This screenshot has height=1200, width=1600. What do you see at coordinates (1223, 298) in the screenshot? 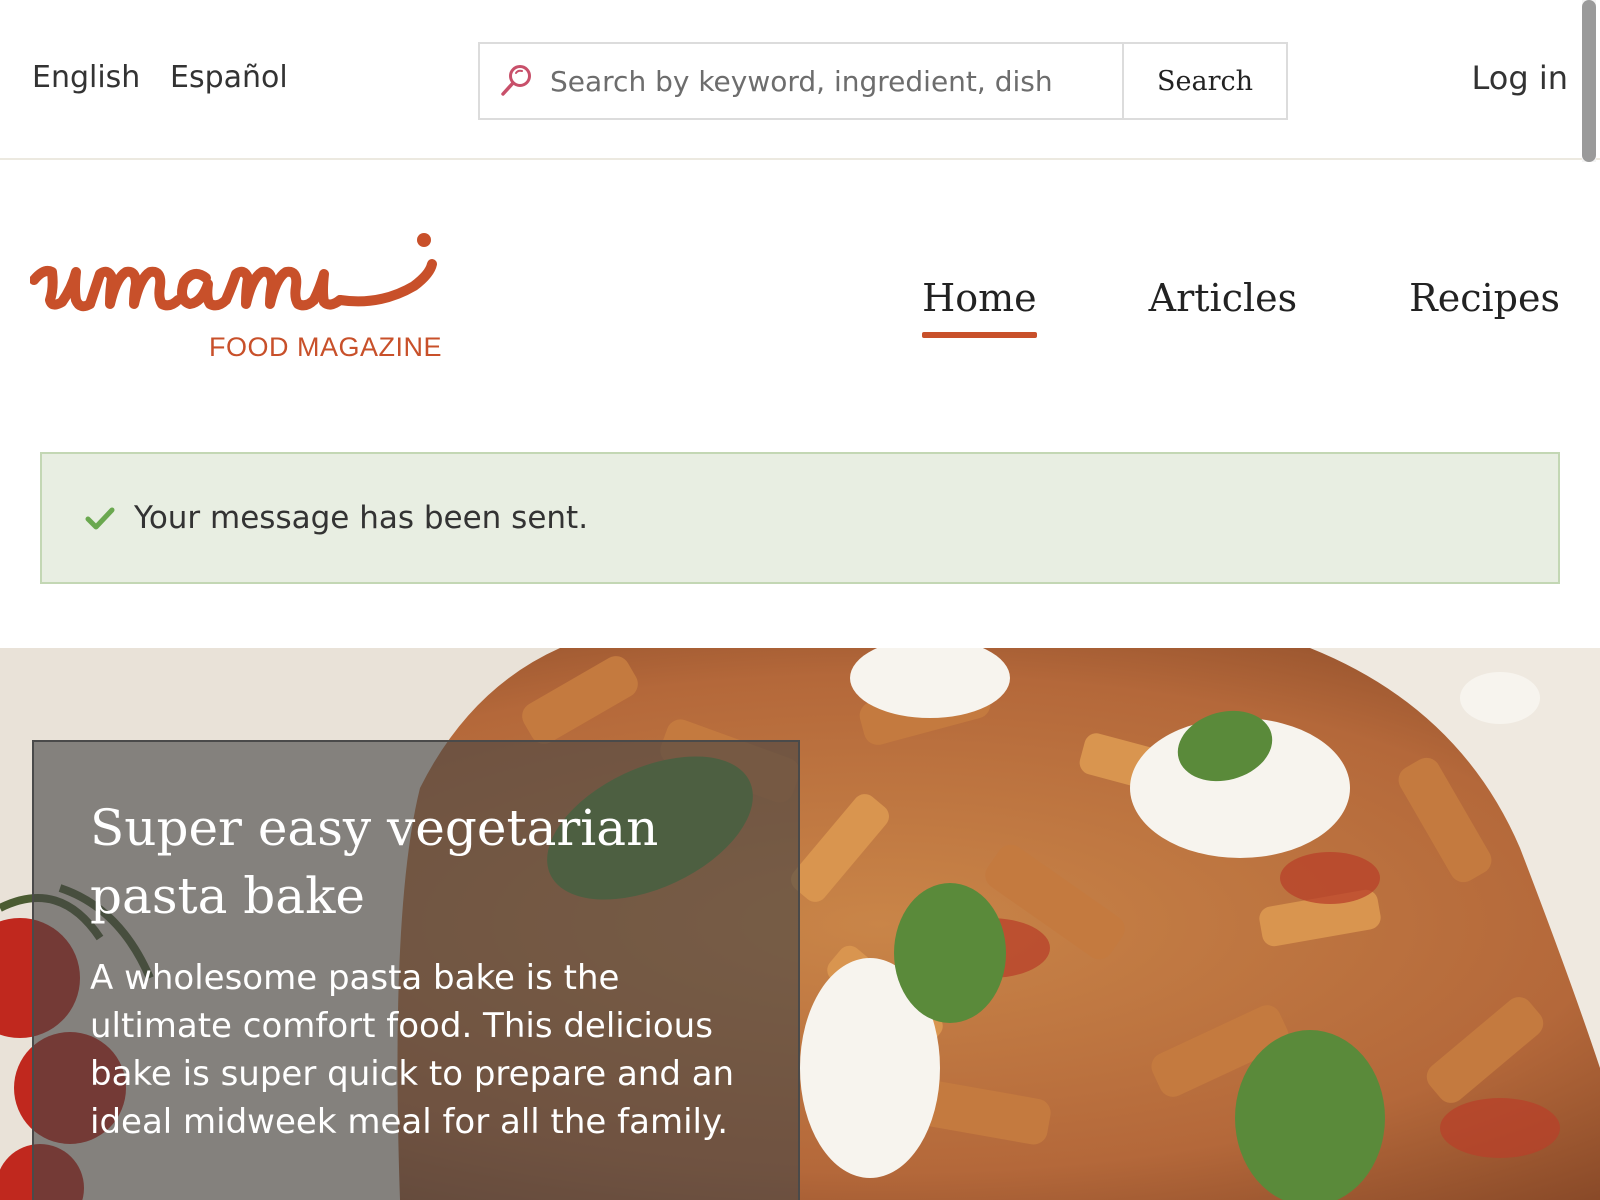
I see `nav-item-articles: Articles` at bounding box center [1223, 298].